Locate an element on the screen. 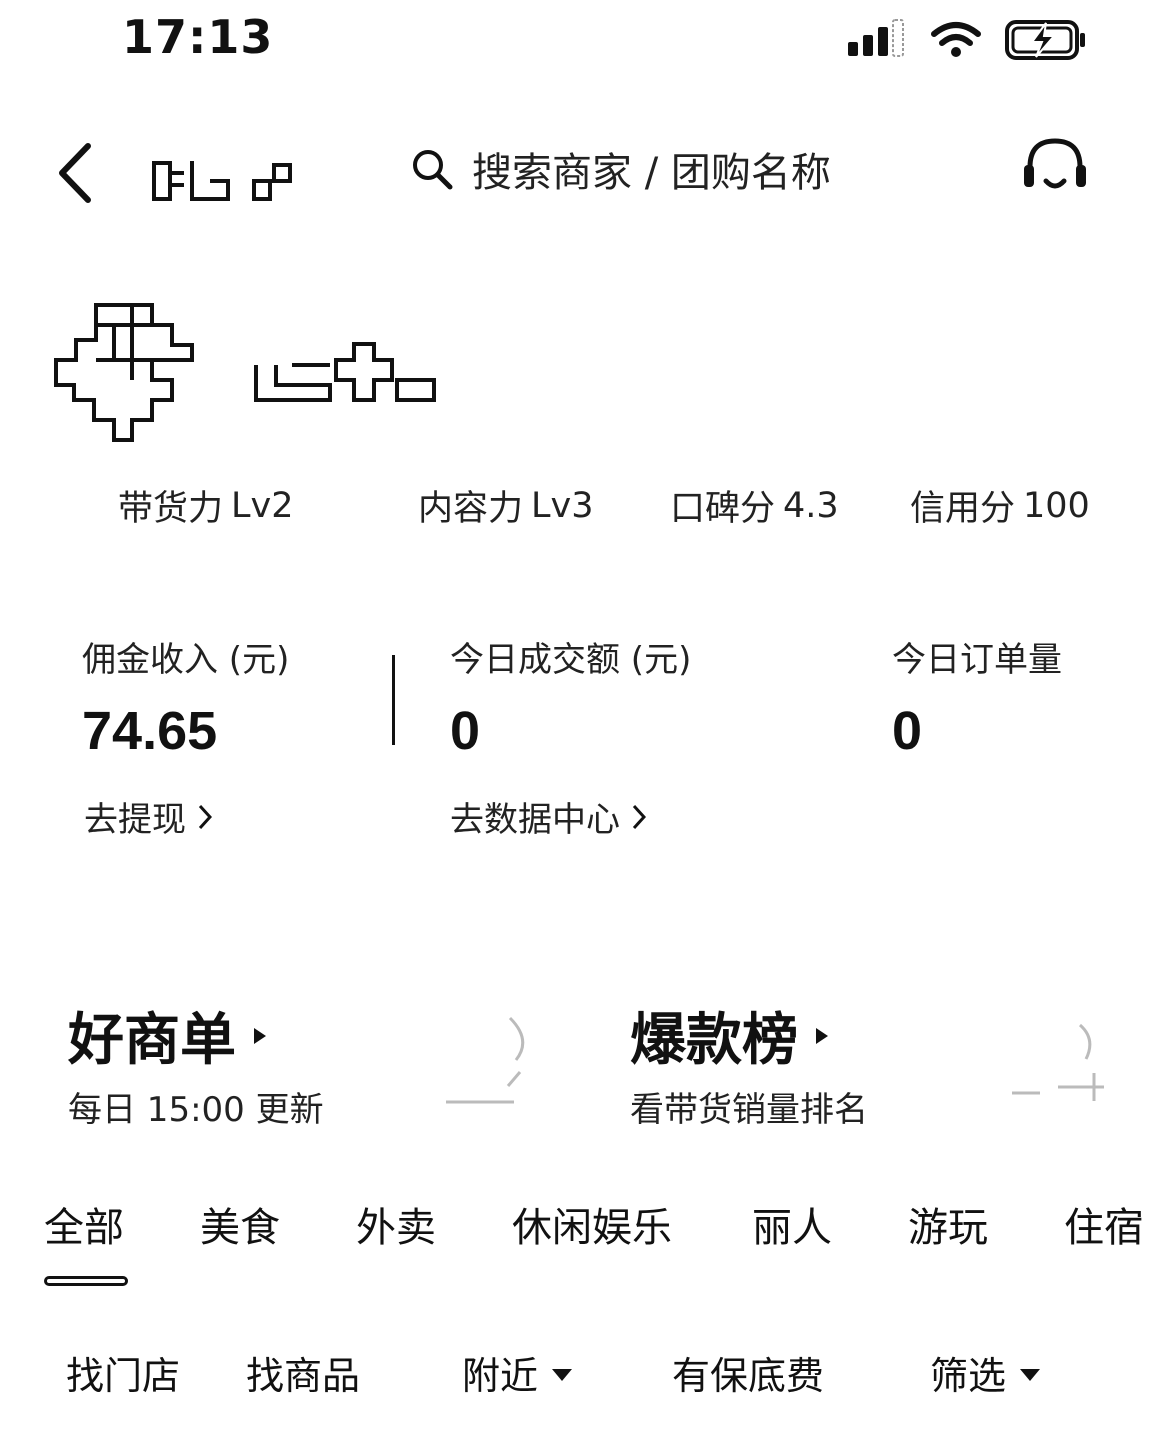 The height and width of the screenshot is (1439, 1150). promo-good-deals-subtitle: 每日 15:00 更新 is located at coordinates (196, 1110).